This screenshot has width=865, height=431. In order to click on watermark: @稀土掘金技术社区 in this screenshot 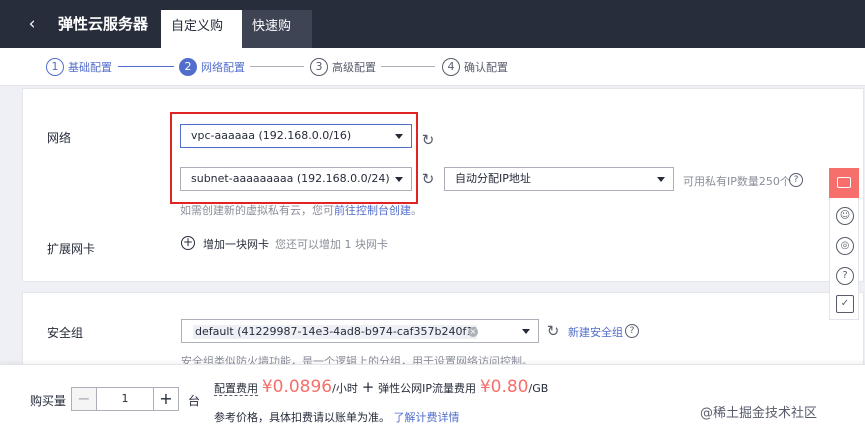, I will do `click(759, 413)`.